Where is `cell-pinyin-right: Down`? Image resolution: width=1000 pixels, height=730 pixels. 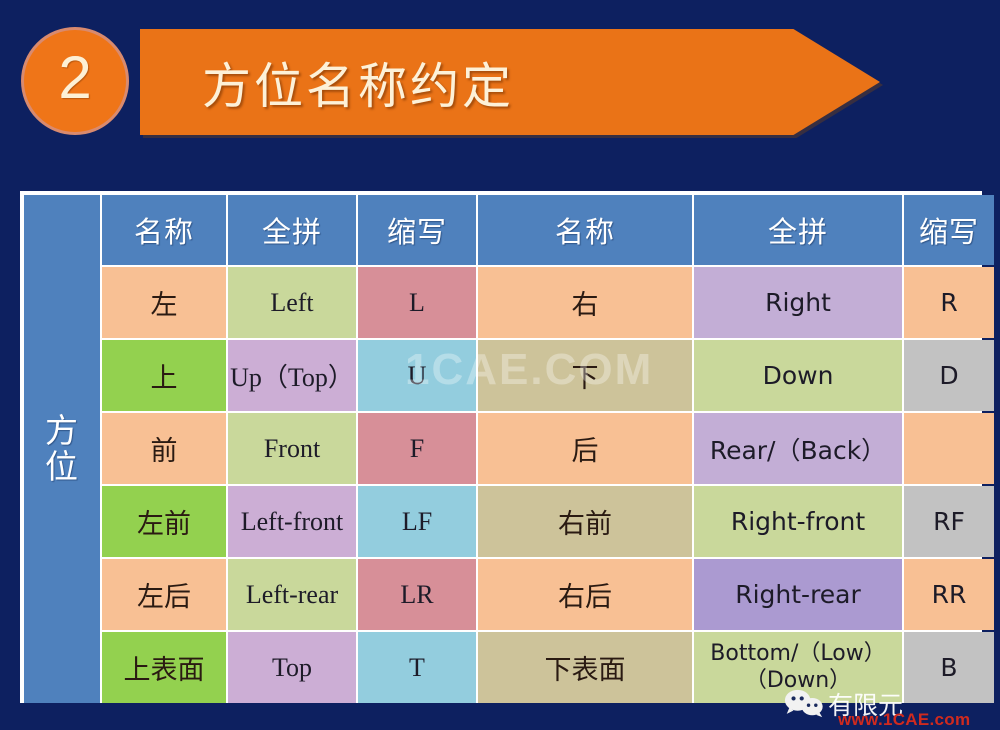
cell-pinyin-right: Down is located at coordinates (798, 375).